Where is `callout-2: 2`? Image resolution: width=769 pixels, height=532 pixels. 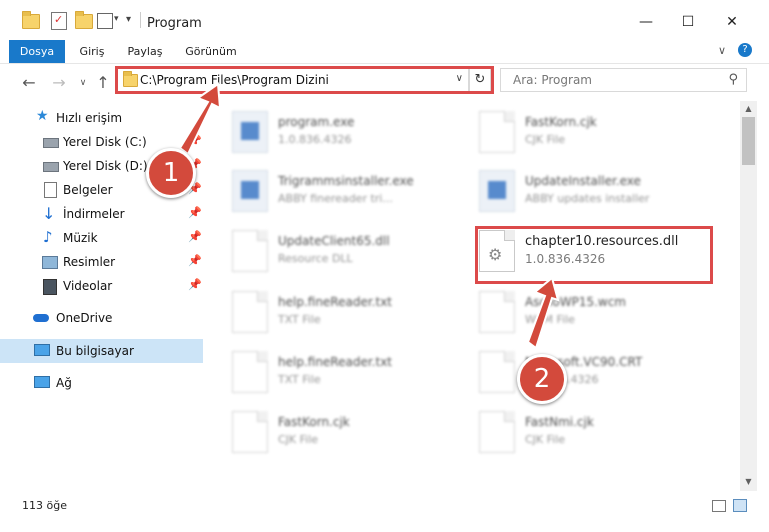
callout-2: 2 is located at coordinates (542, 379).